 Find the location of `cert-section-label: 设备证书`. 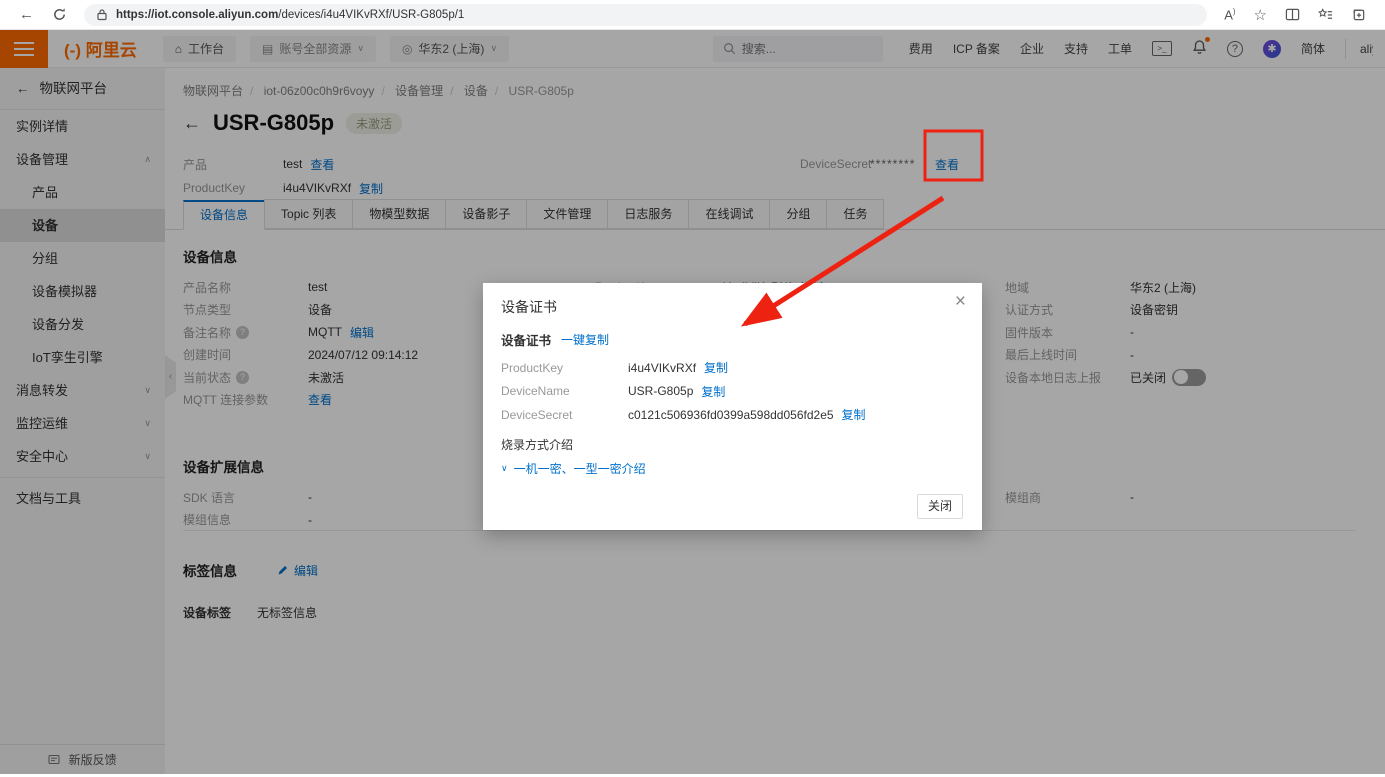

cert-section-label: 设备证书 is located at coordinates (526, 341).